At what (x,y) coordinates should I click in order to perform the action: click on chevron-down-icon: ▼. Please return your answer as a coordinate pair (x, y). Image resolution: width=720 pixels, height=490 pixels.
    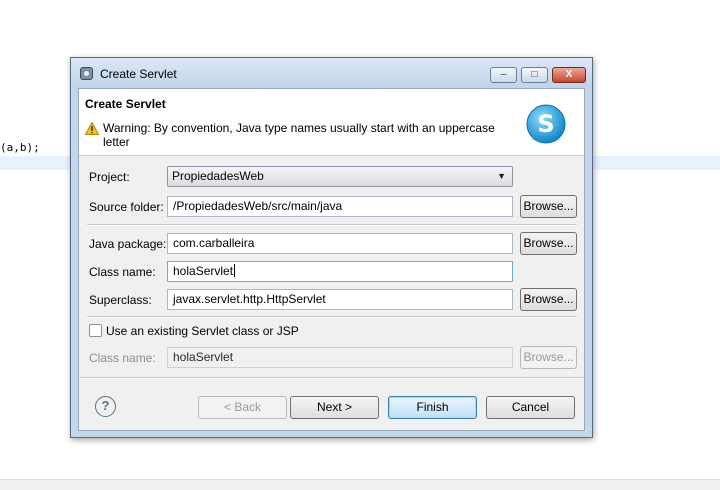
    Looking at the image, I should click on (501, 176).